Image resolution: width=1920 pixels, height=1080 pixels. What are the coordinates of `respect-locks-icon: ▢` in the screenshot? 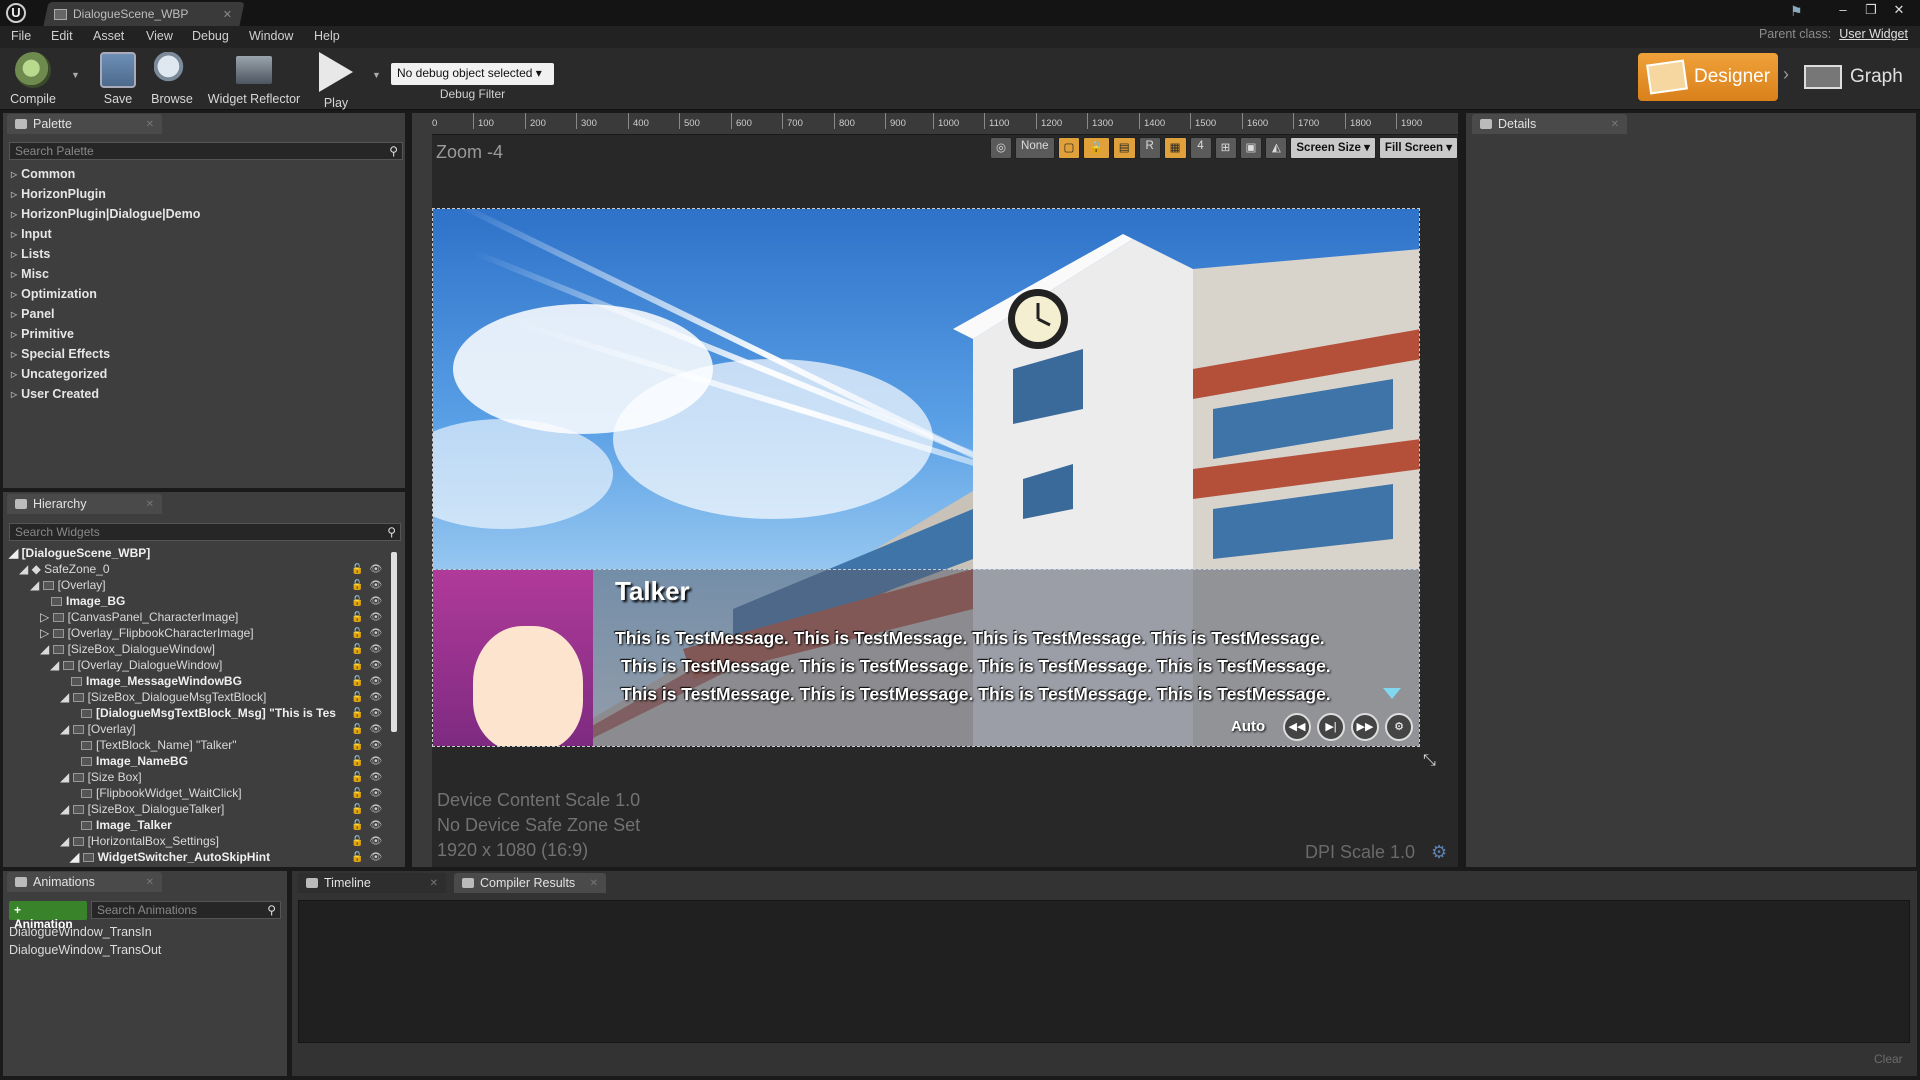 It's located at (1069, 148).